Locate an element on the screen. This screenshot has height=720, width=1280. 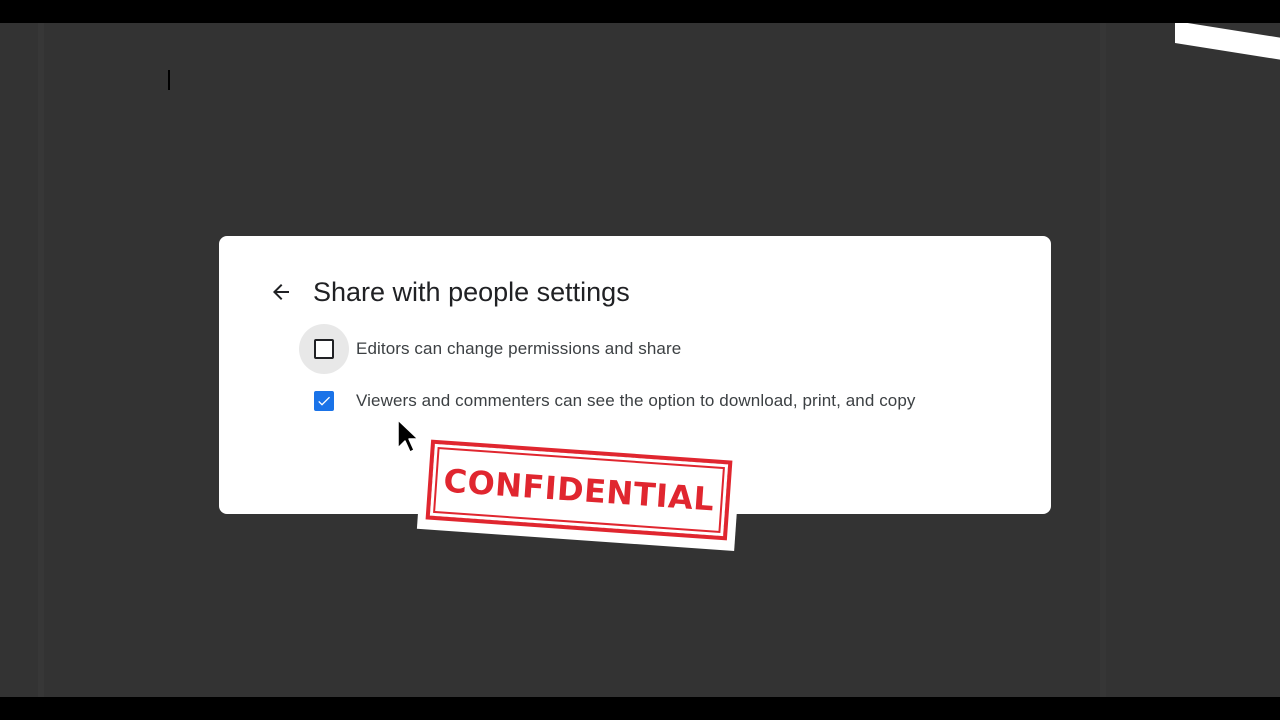
checkbox-viewers-download is located at coordinates (324, 401).